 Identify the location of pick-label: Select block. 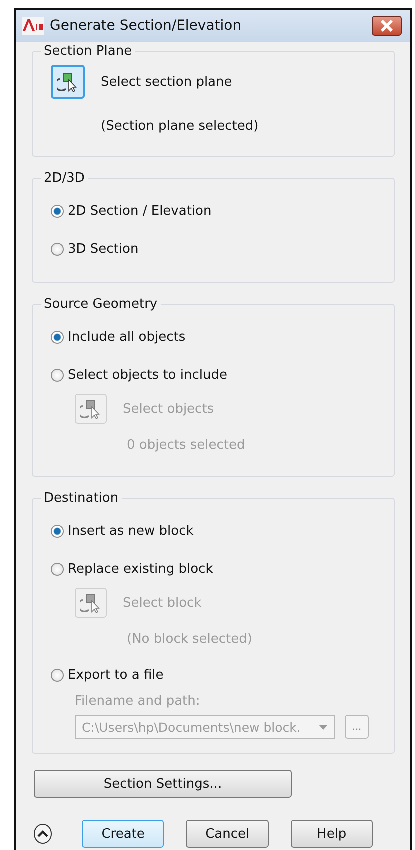
(162, 603).